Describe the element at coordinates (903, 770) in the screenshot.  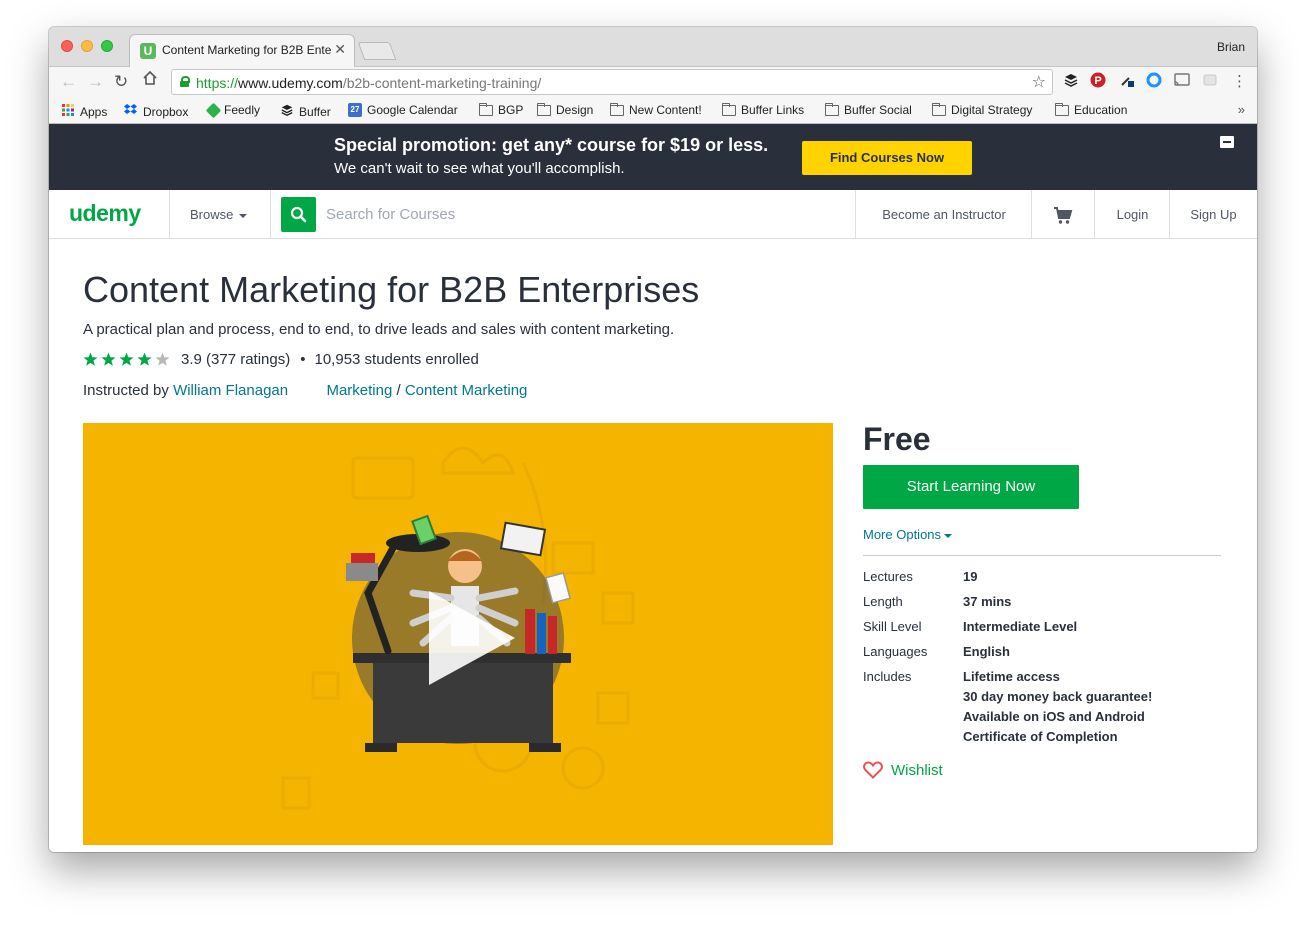
I see `wishlist-button: Wishlist` at that location.